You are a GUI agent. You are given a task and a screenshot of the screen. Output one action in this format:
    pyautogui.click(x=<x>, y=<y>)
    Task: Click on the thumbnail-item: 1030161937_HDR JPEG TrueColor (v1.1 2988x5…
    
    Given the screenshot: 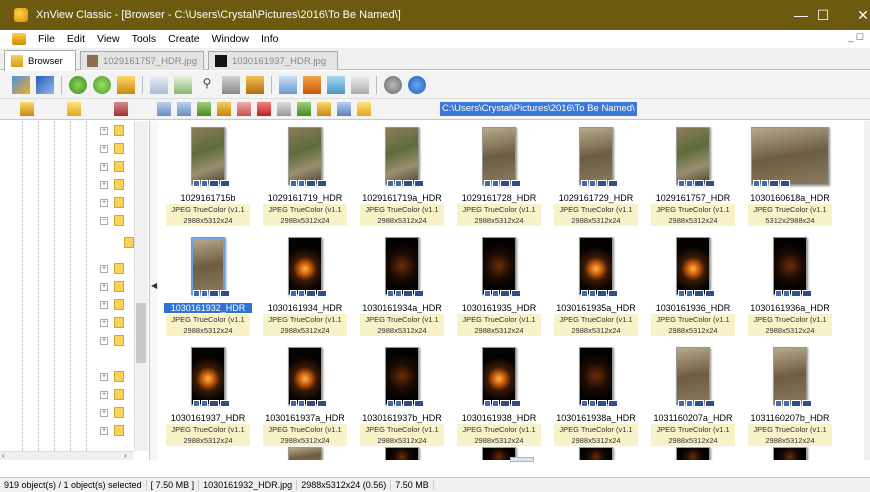 What is the action you would take?
    pyautogui.click(x=208, y=395)
    